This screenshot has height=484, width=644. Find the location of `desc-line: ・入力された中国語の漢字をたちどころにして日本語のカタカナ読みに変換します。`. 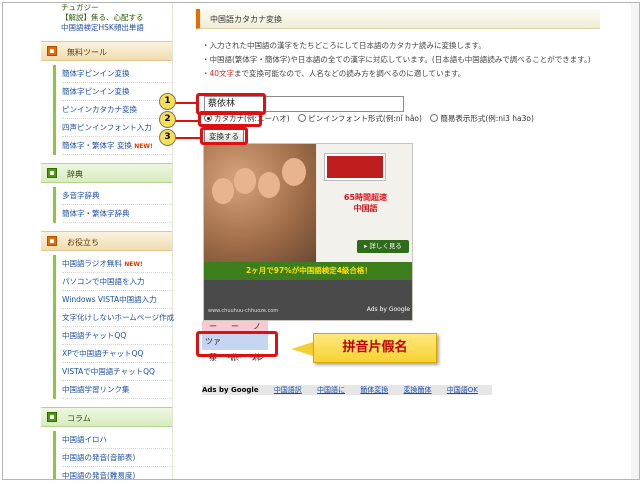

desc-line: ・入力された中国語の漢字をたちどころにして日本語のカタカナ読みに変換します。 is located at coordinates (344, 45).